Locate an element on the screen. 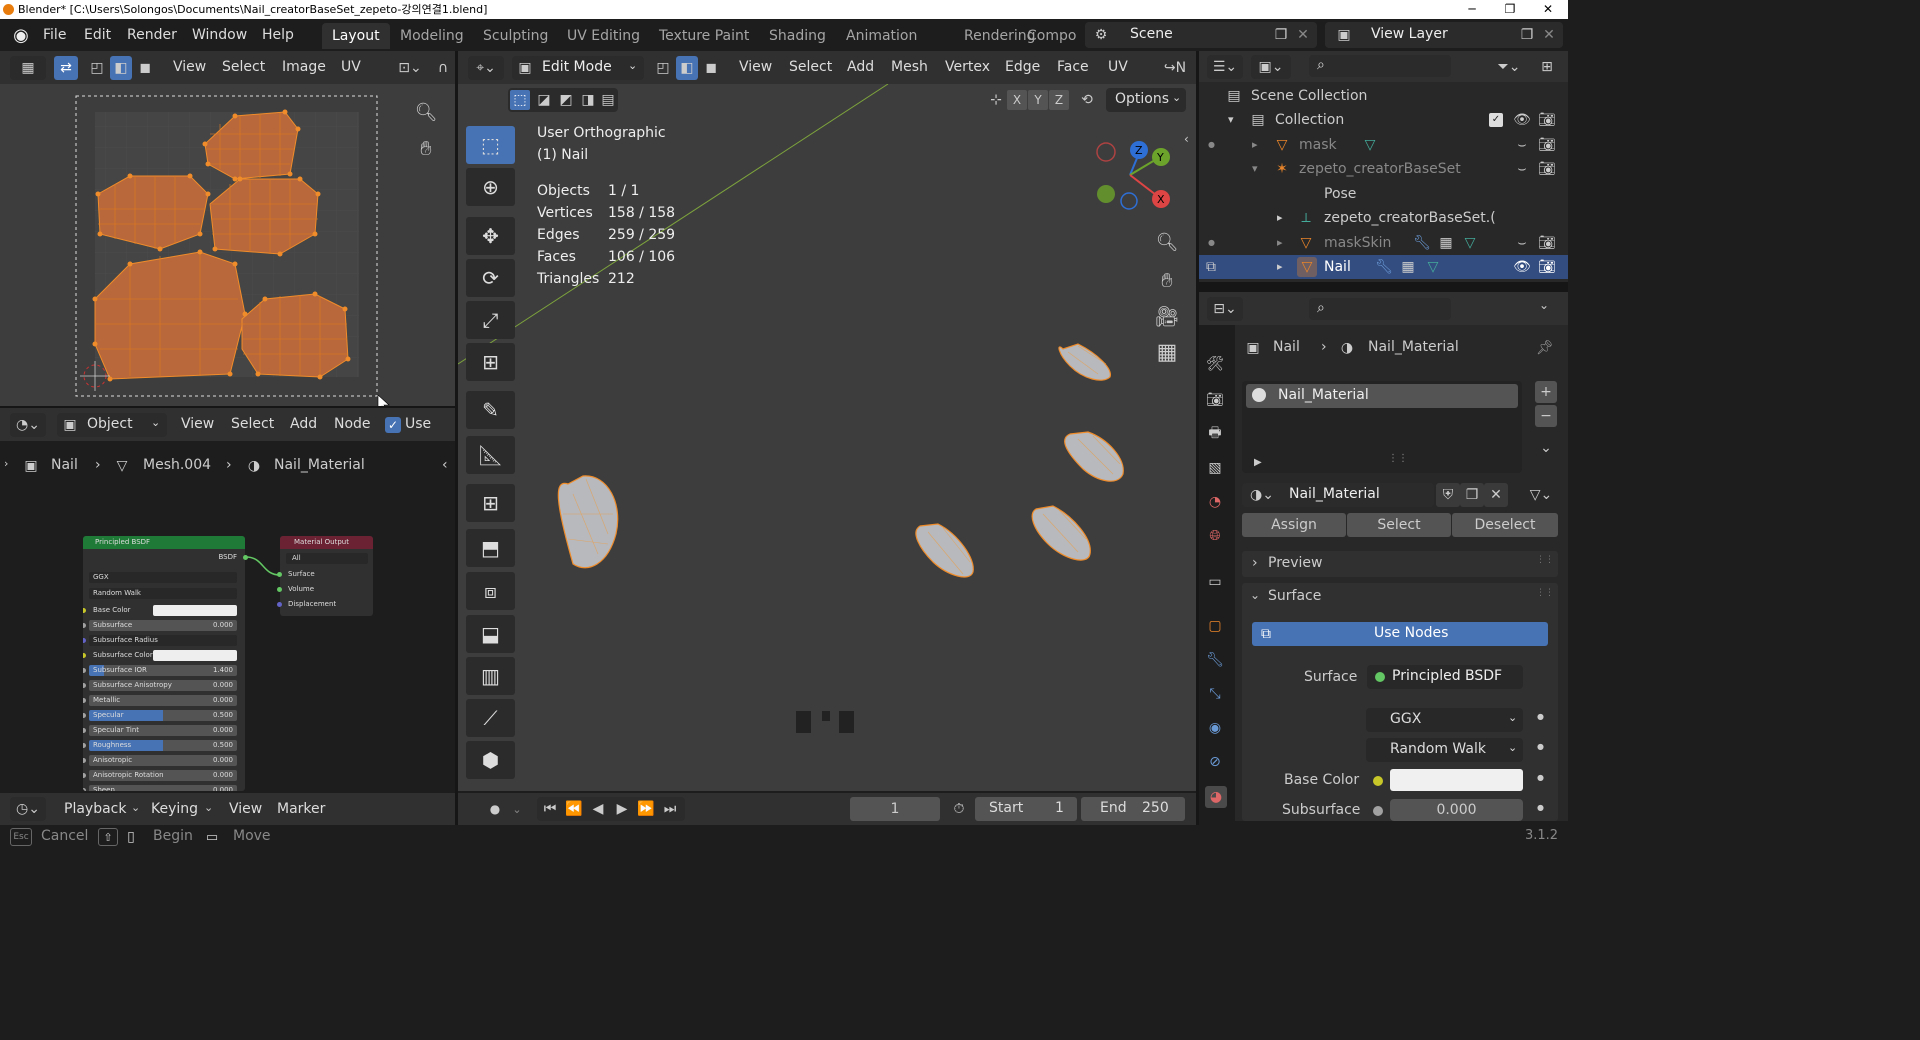 Image resolution: width=1920 pixels, height=1040 pixels. editor-type-icon: ▦ is located at coordinates (28, 68).